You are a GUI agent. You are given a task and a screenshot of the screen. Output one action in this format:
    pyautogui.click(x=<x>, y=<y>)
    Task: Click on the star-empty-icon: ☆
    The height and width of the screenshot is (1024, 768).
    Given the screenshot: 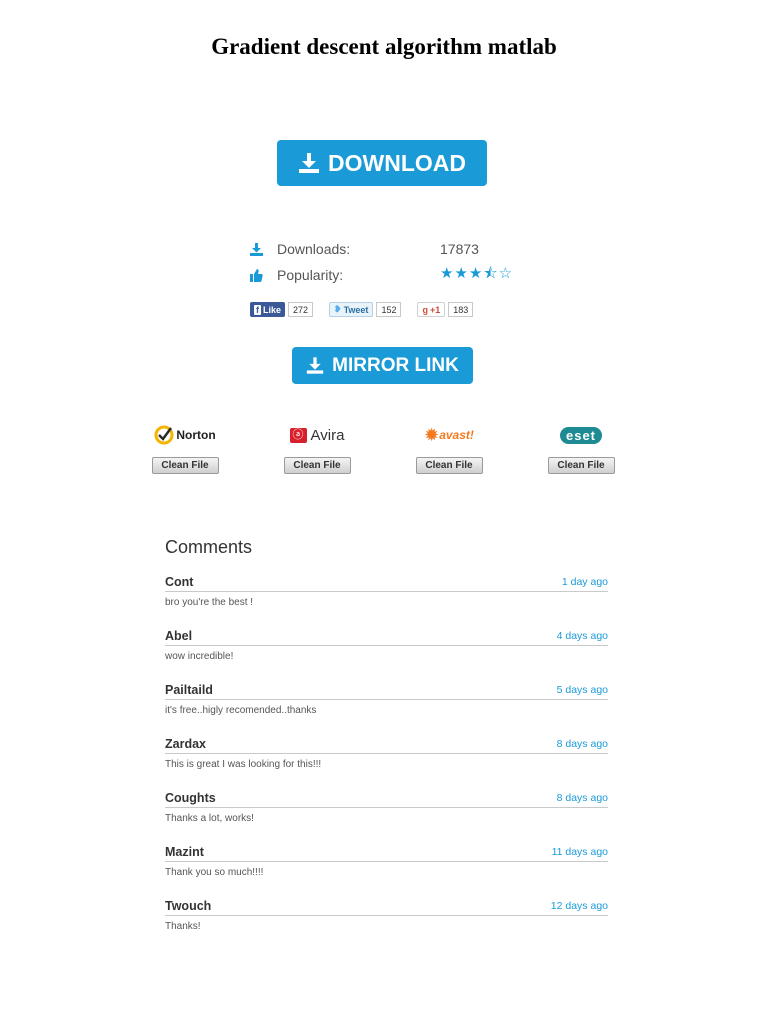 What is the action you would take?
    pyautogui.click(x=506, y=273)
    